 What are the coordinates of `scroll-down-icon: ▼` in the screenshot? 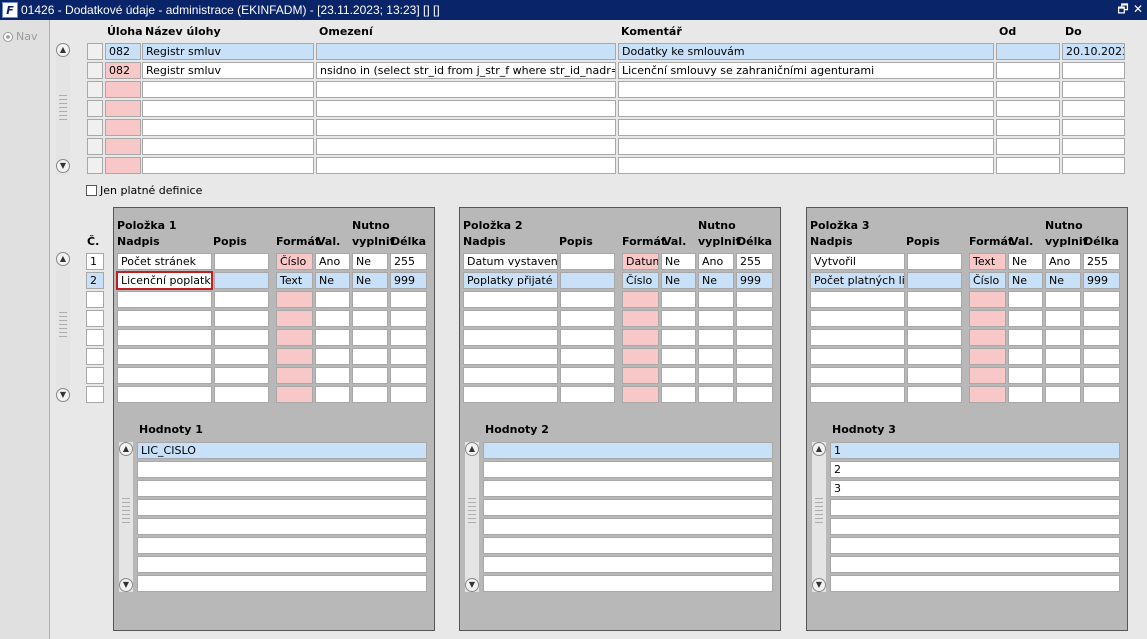 It's located at (126, 585).